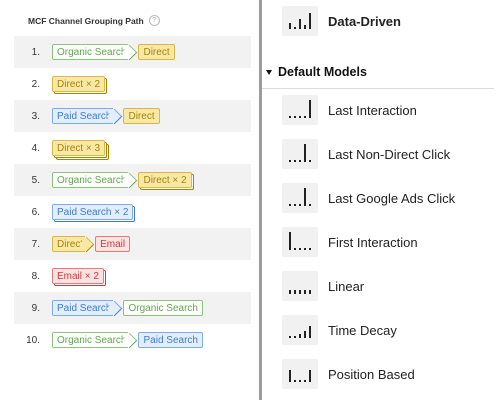 The width and height of the screenshot is (500, 400). What do you see at coordinates (372, 110) in the screenshot?
I see `model-label: Last Interaction` at bounding box center [372, 110].